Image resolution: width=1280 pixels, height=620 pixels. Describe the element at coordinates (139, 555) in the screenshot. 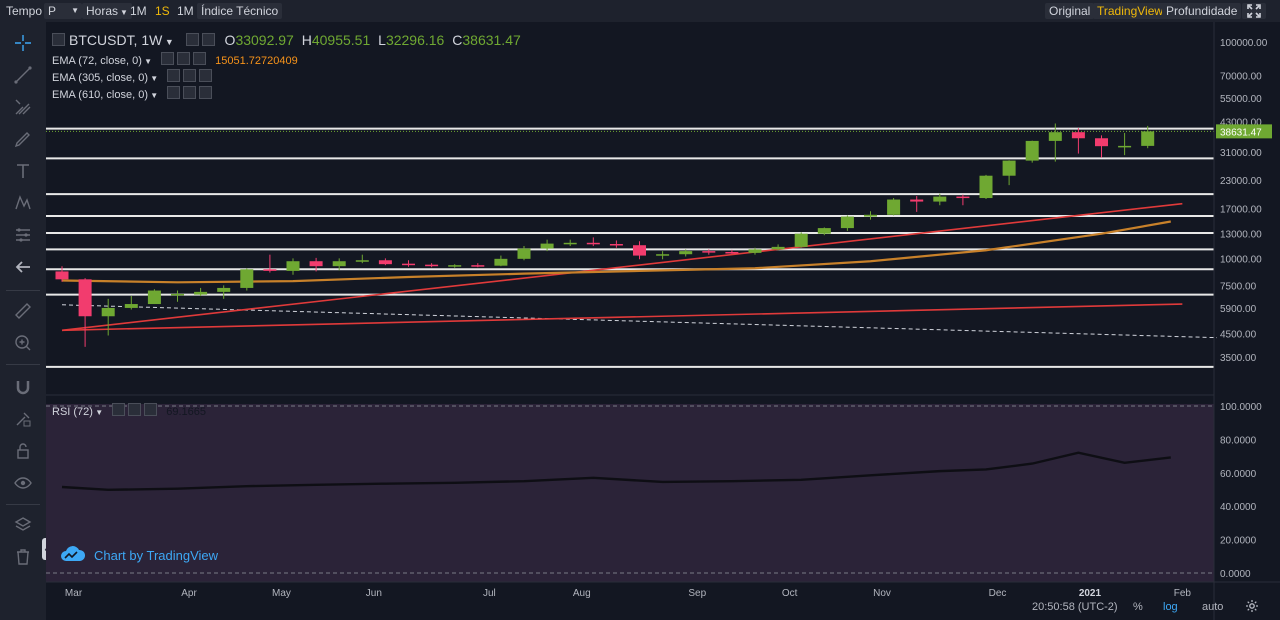

I see `tradingview-attribution: Chart by TradingView` at that location.